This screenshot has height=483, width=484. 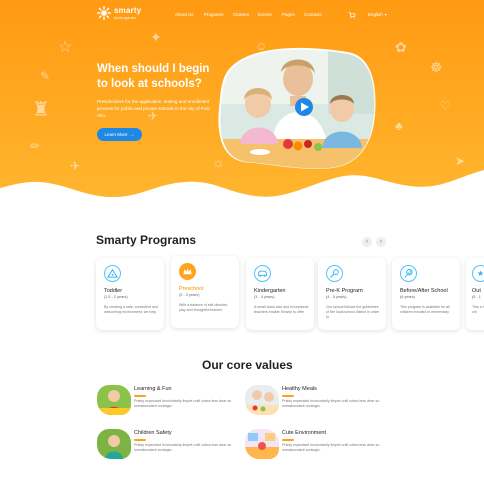 What do you see at coordinates (299, 389) in the screenshot?
I see `value-title: Healthy Meals` at bounding box center [299, 389].